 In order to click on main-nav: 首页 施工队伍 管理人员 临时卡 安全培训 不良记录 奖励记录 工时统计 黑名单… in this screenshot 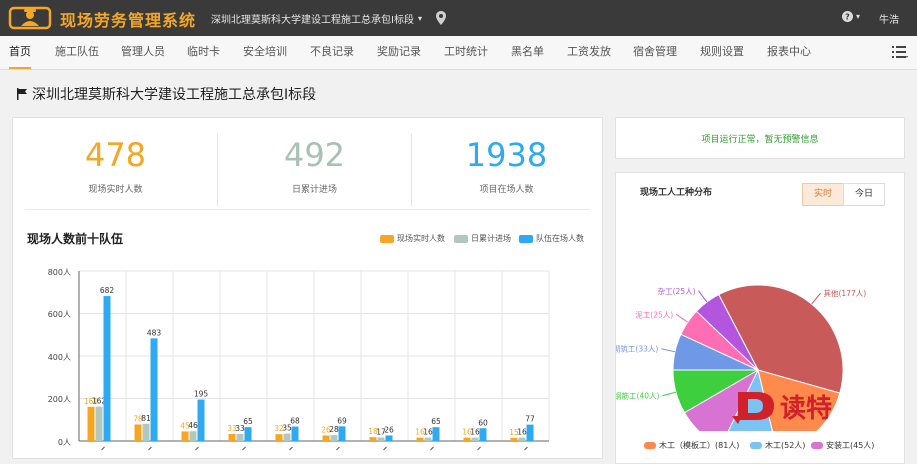, I will do `click(458, 53)`.